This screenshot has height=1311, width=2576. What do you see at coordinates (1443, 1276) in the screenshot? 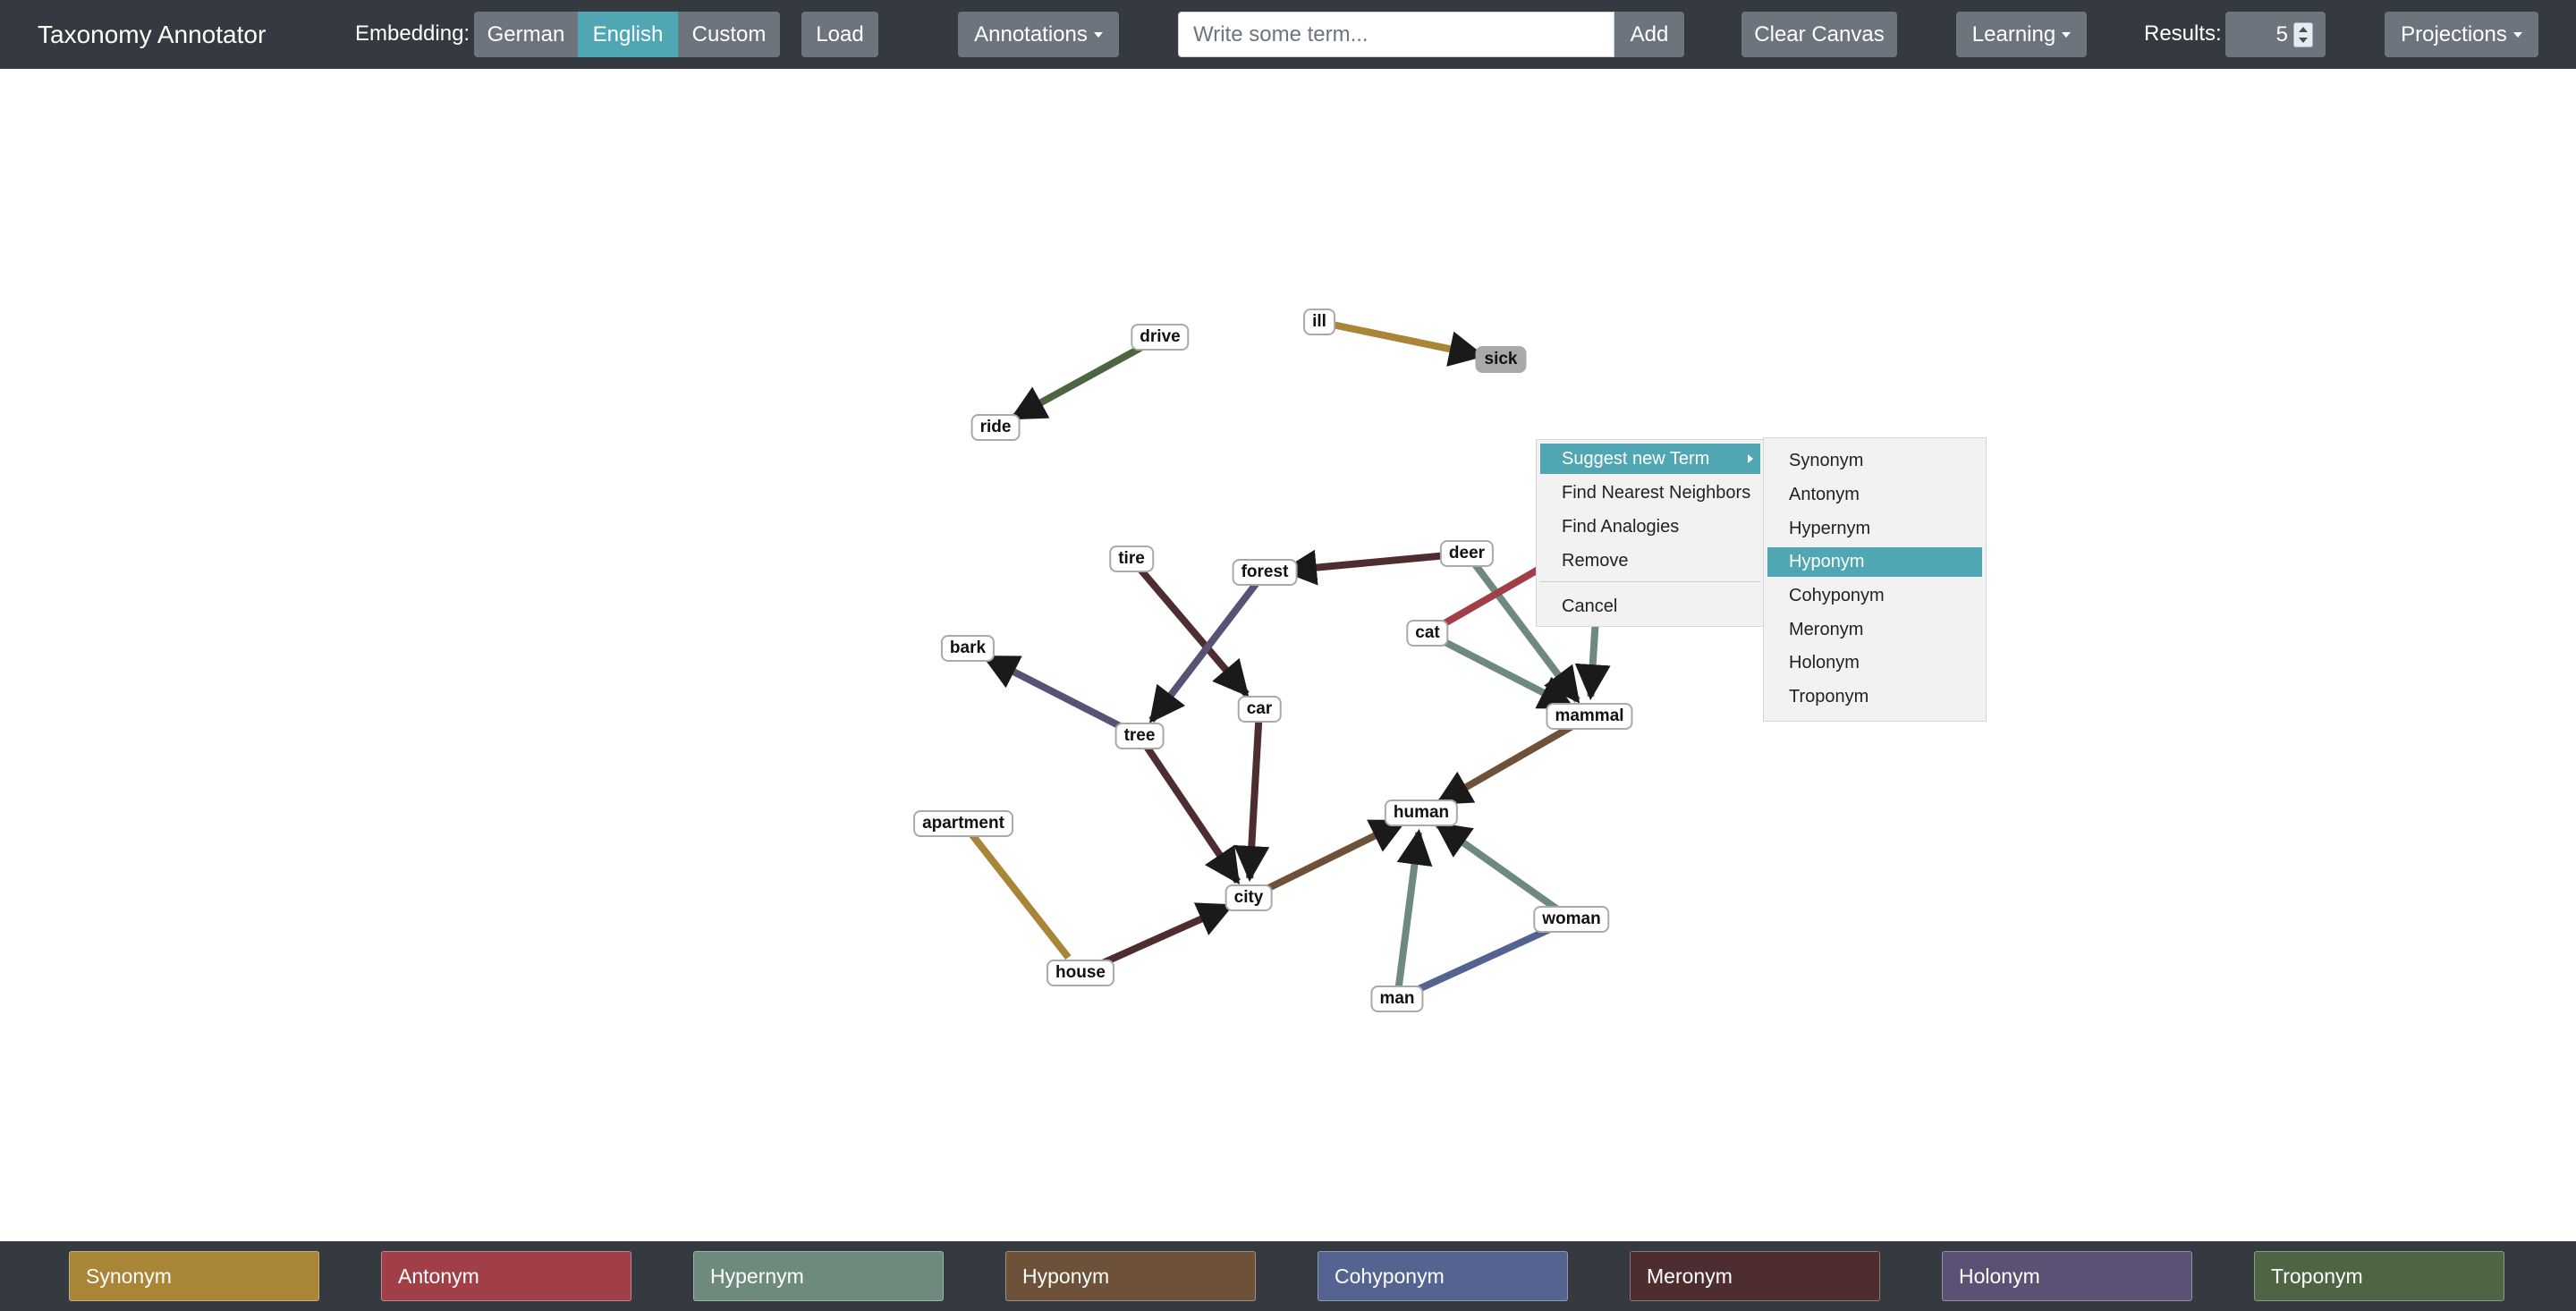
I see `legend-cohyponym: Cohyponym` at bounding box center [1443, 1276].